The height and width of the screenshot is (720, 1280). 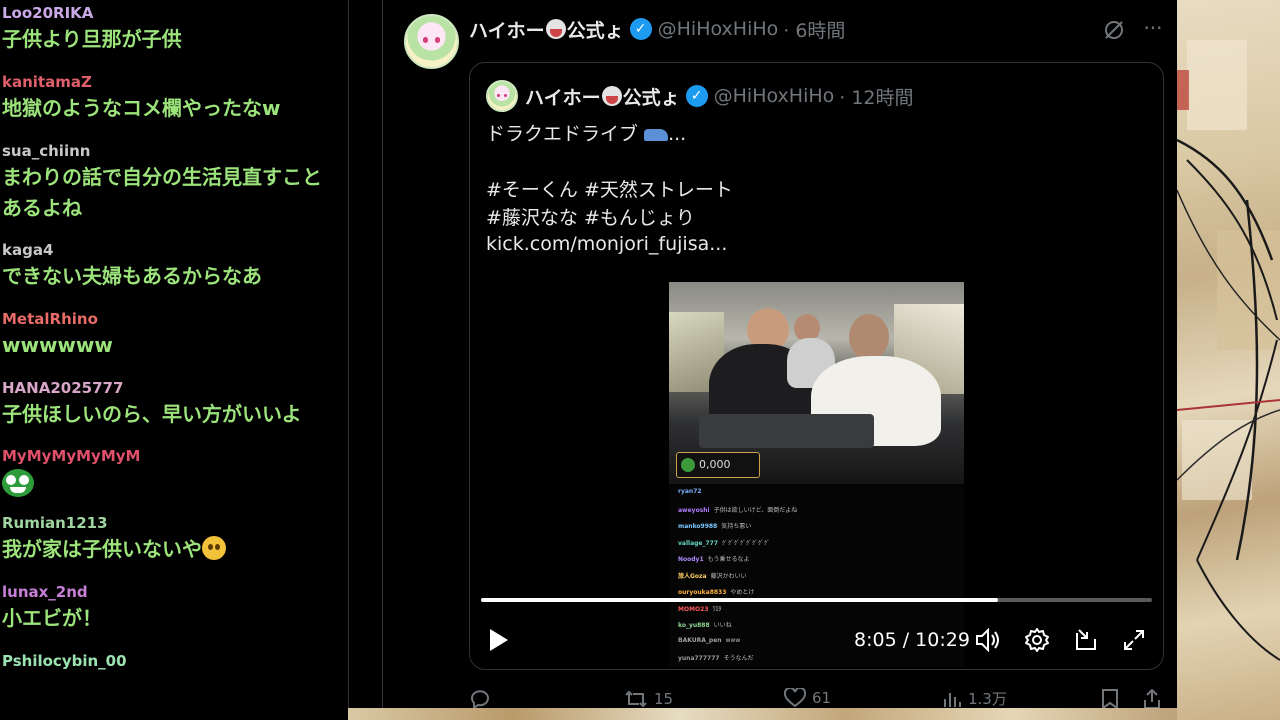 I want to click on quoted-tweet-header: ハイホー 公式ょ ✓ @HiHoxHiHo · 12時間, so click(x=719, y=96).